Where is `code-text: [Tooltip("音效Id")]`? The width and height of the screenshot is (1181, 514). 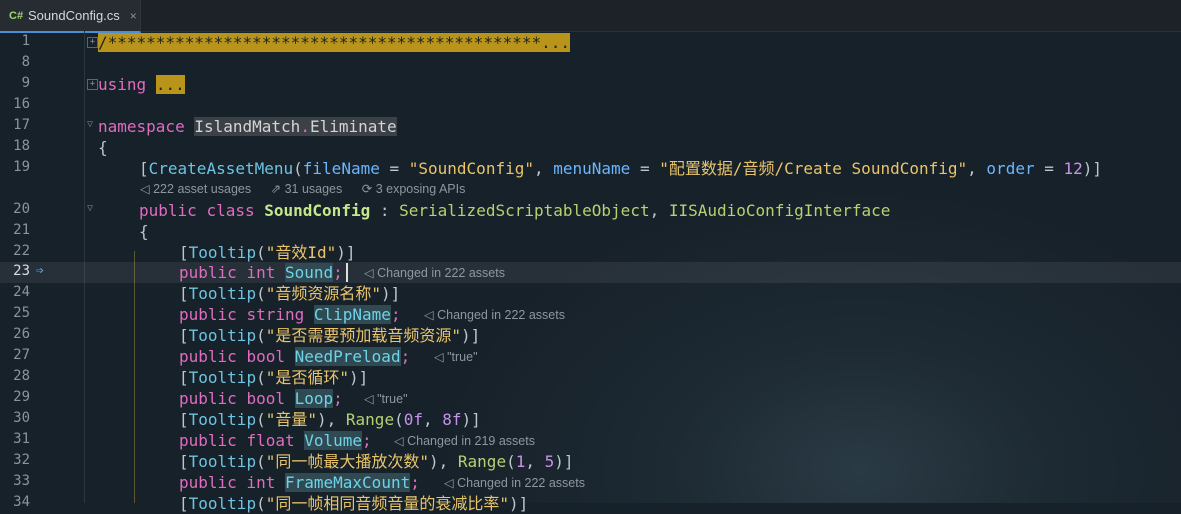
code-text: [Tooltip("音效Id")] is located at coordinates (267, 252).